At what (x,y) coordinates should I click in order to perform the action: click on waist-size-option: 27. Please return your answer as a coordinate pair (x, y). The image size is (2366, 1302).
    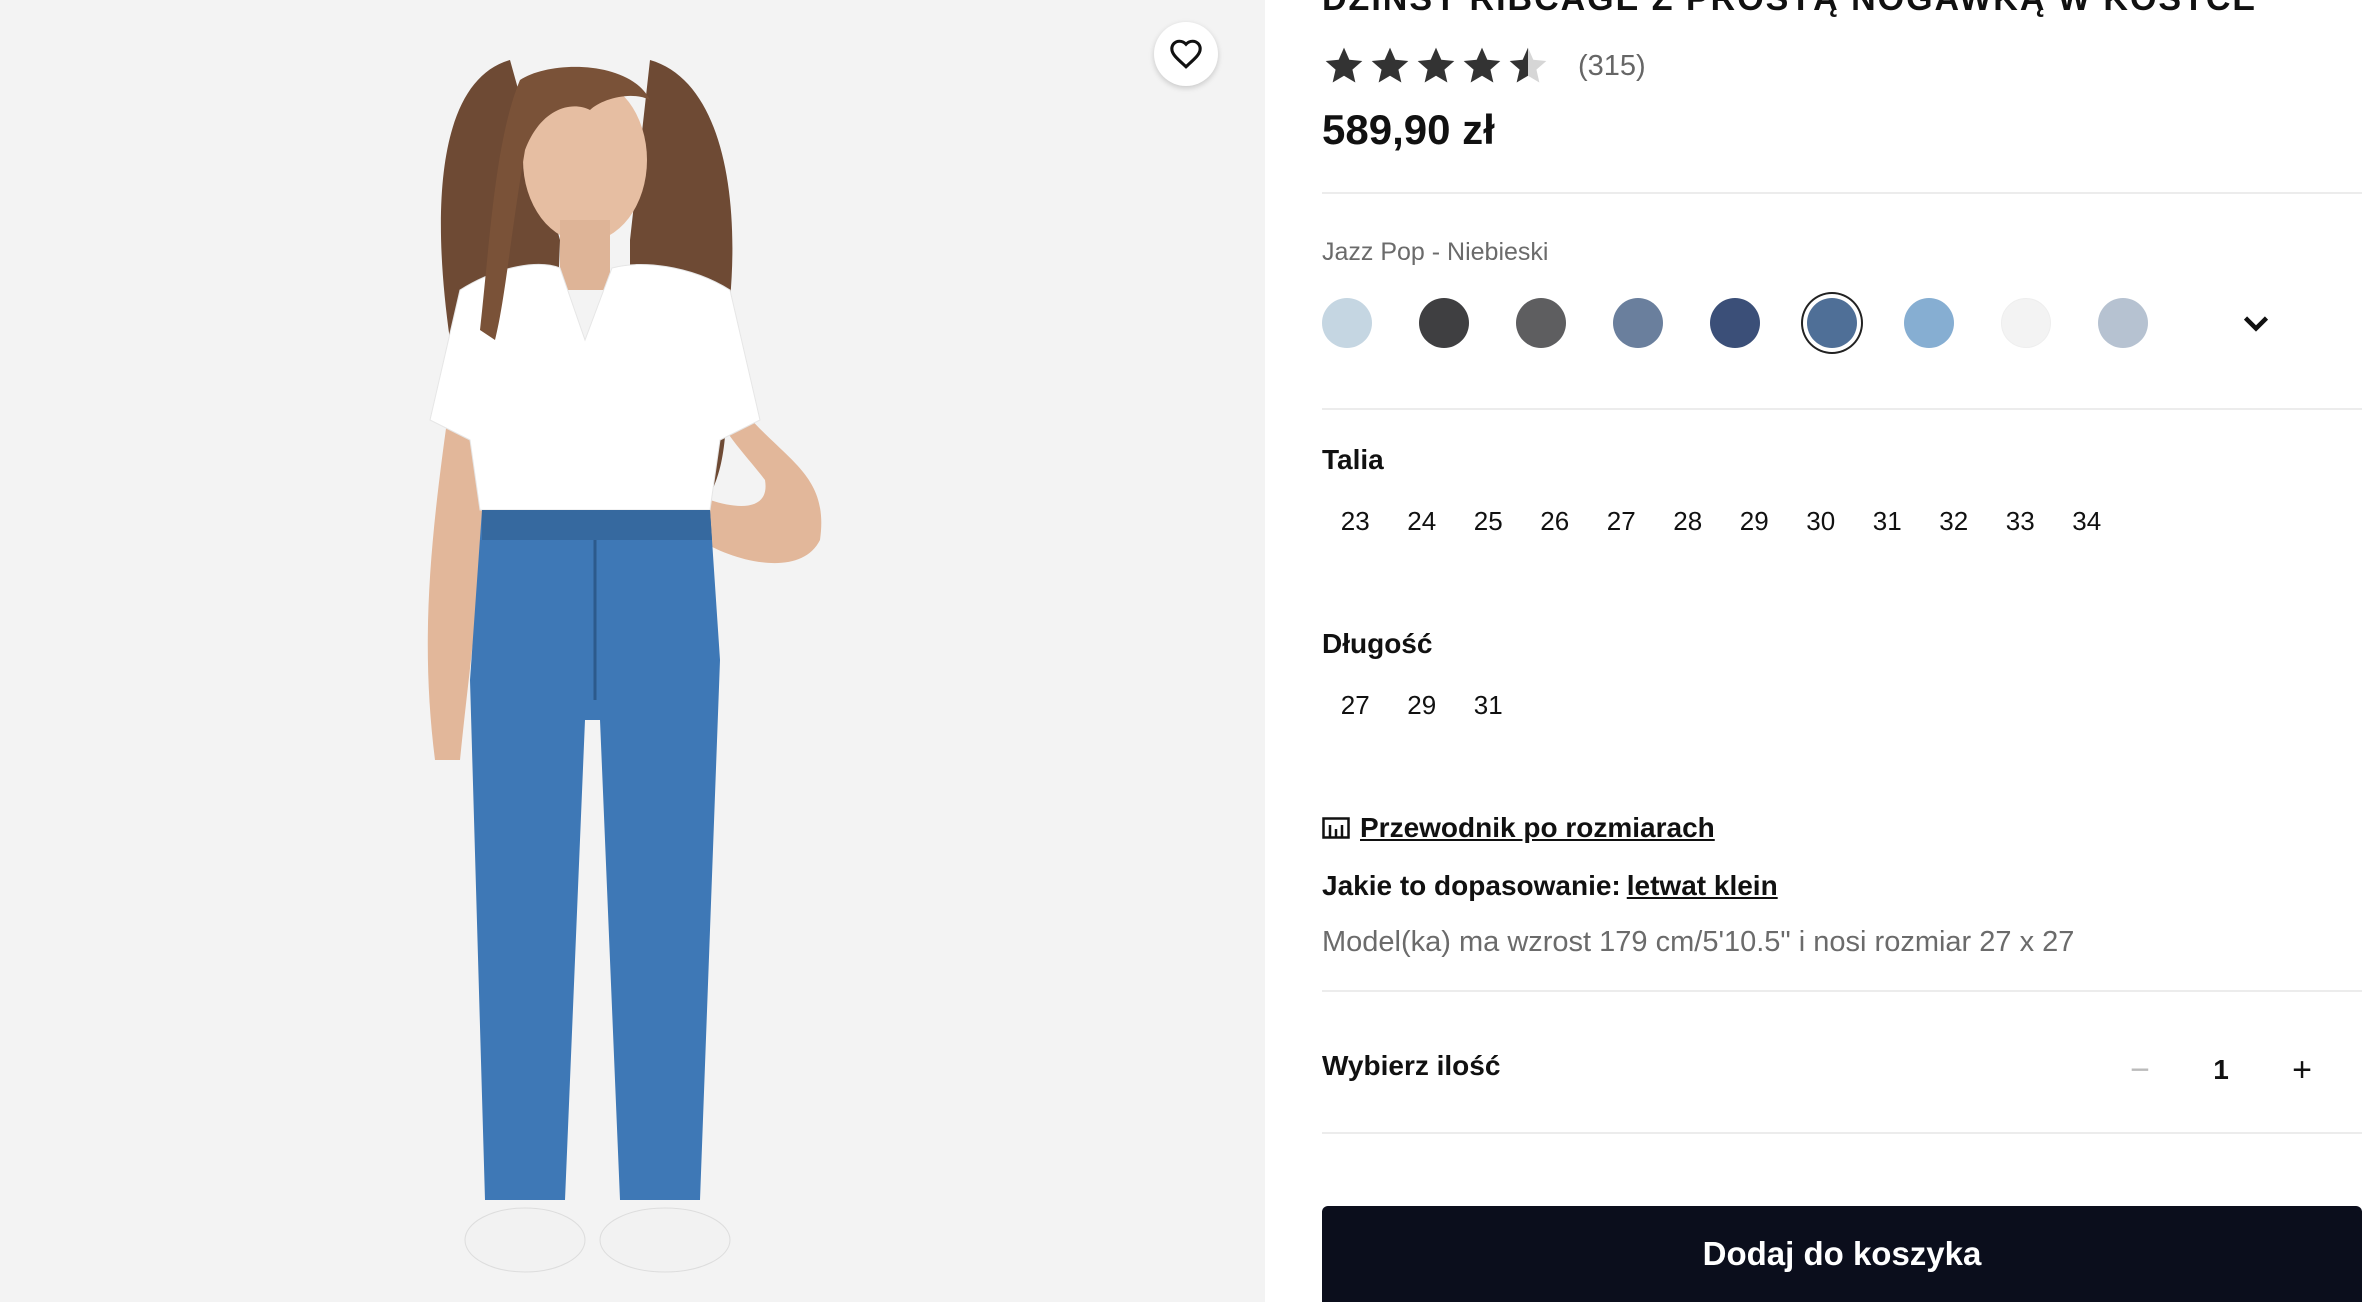
    Looking at the image, I should click on (1621, 521).